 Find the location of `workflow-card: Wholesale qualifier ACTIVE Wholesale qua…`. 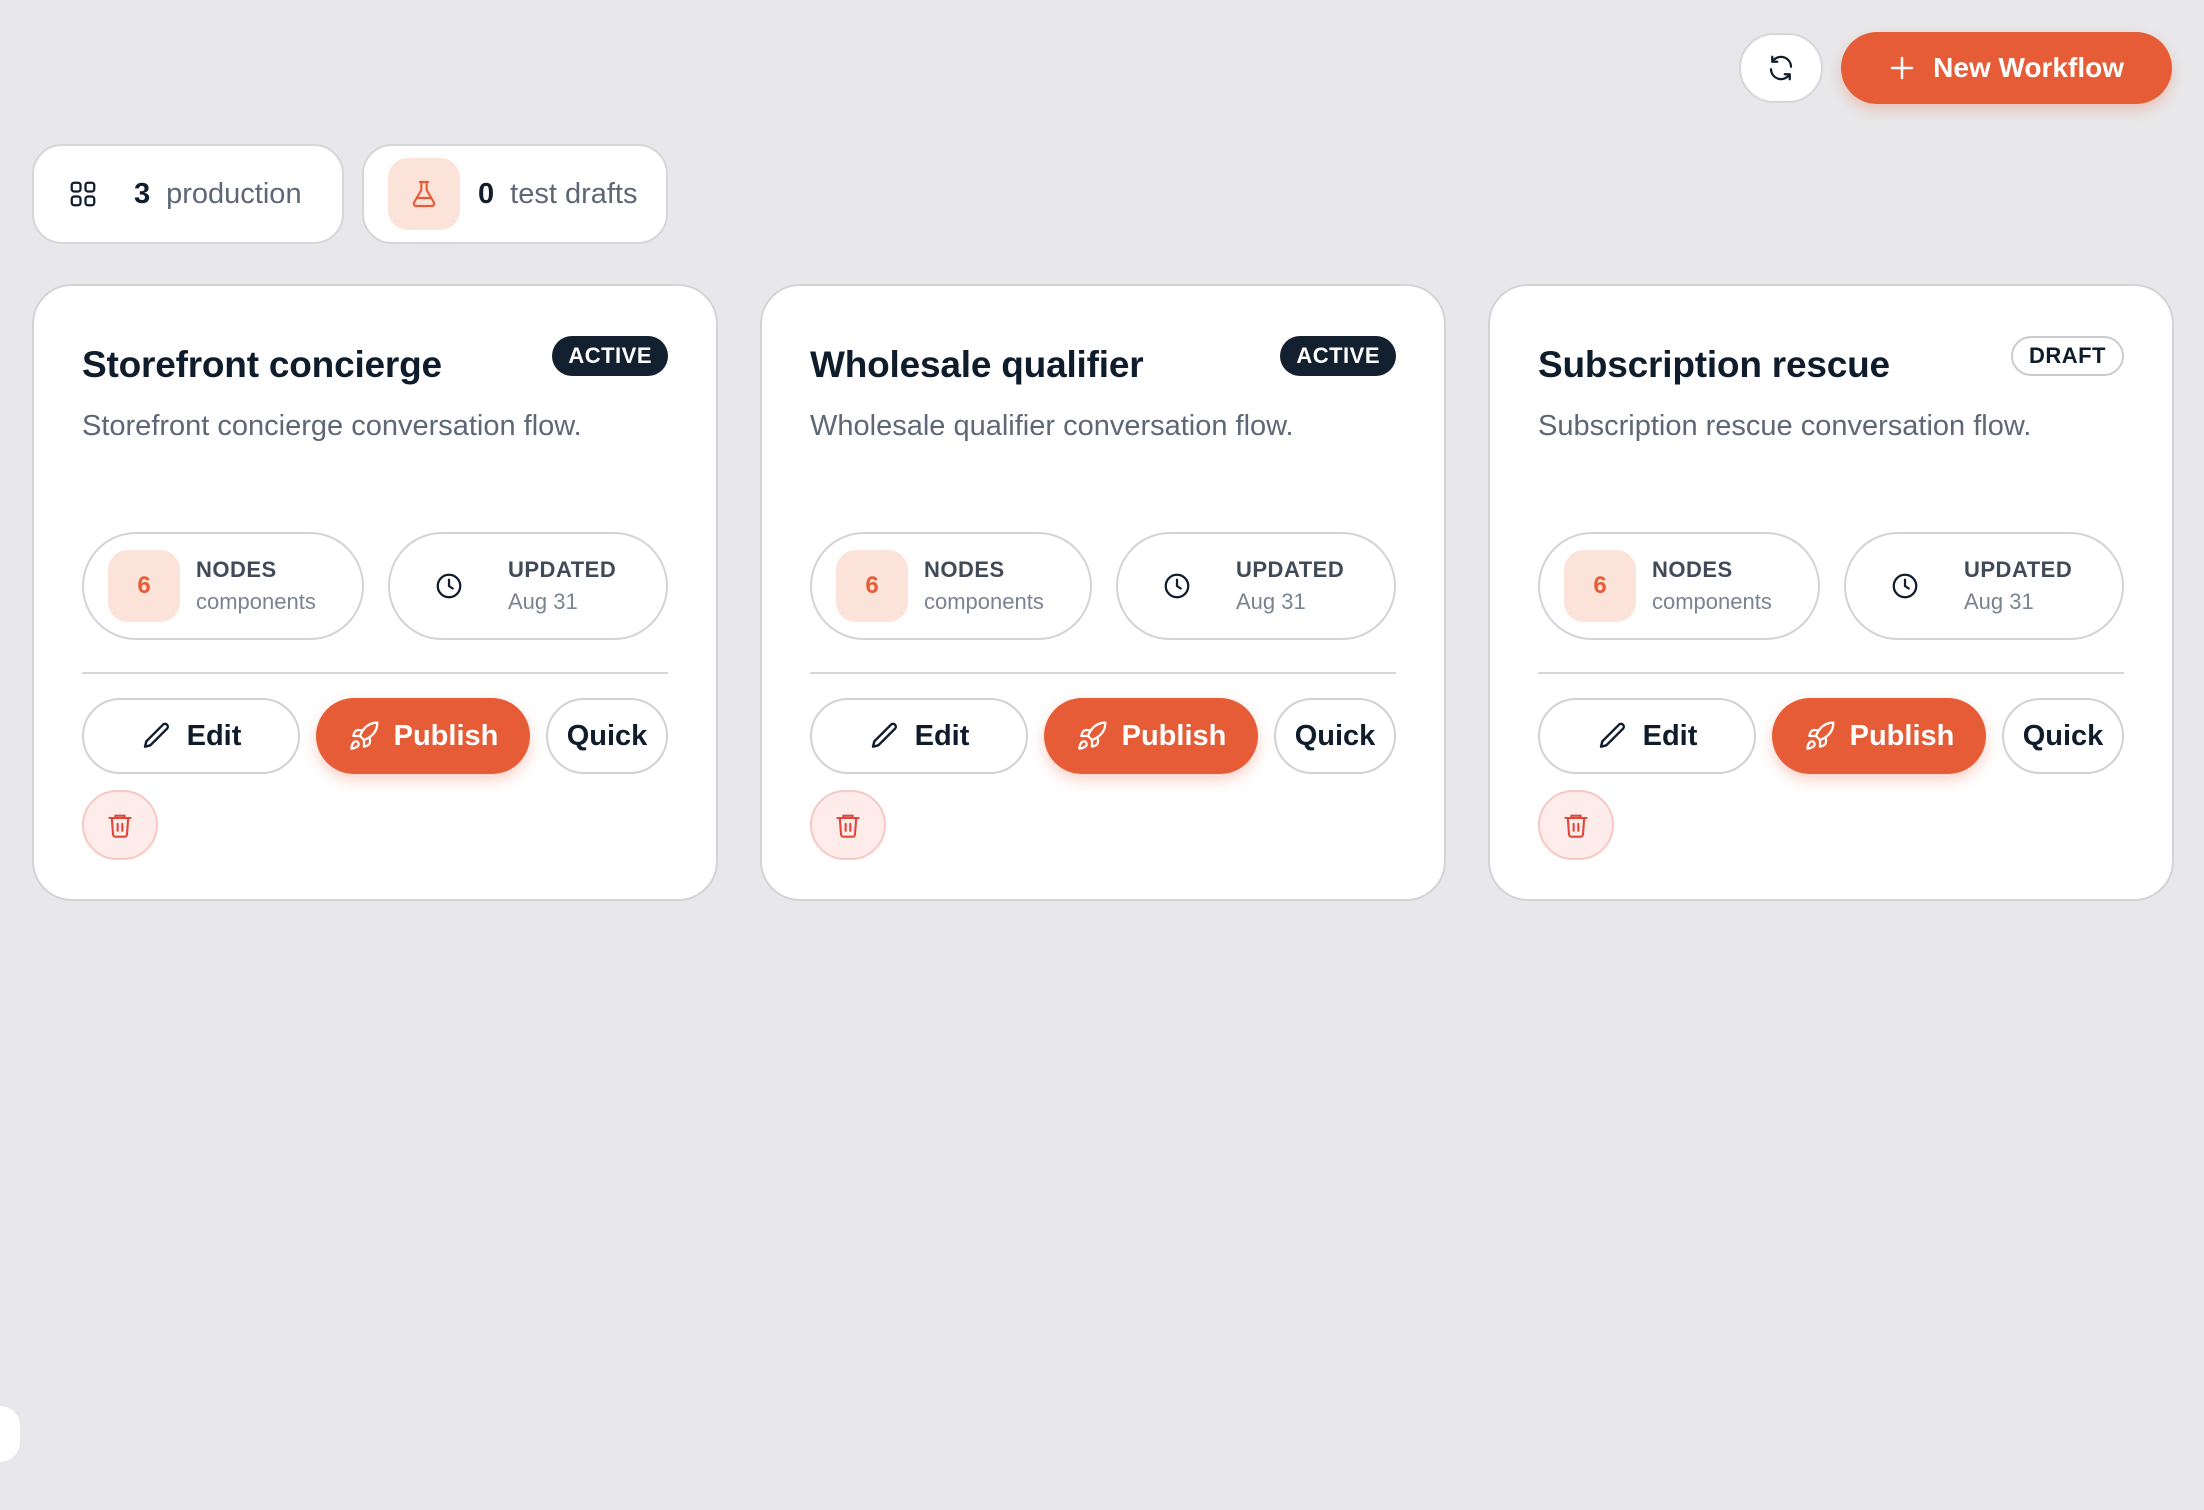

workflow-card: Wholesale qualifier ACTIVE Wholesale qua… is located at coordinates (1103, 592).